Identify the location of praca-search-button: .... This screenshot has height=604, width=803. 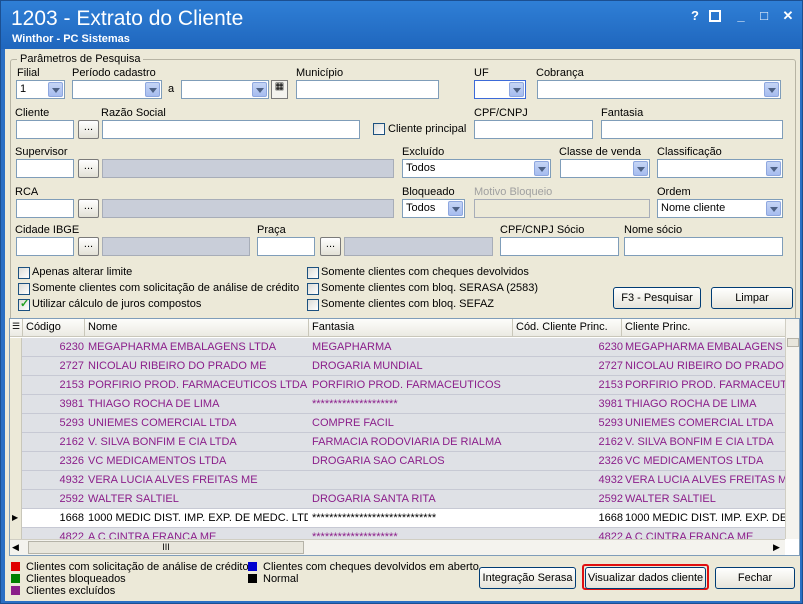
(330, 246).